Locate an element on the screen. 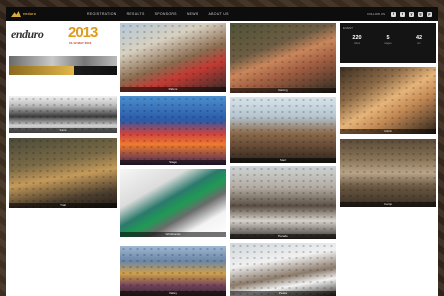 Image resolution: width=444 pixels, height=296 pixels. photo-tile-stage: Stage is located at coordinates (173, 130).